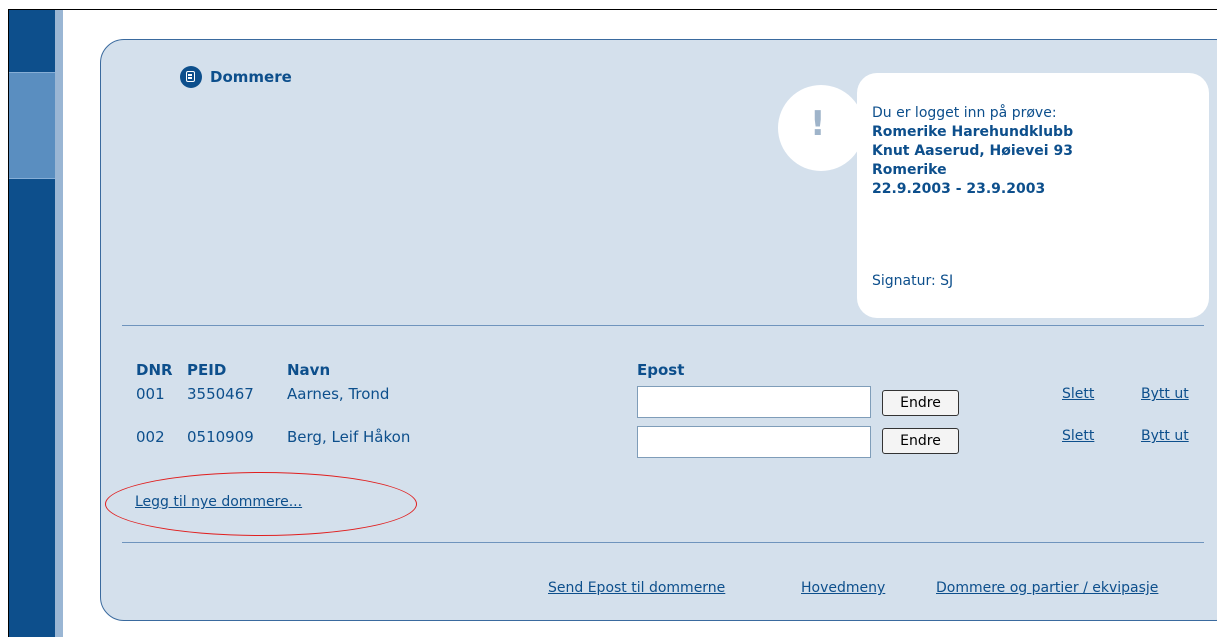 The width and height of the screenshot is (1217, 637). I want to click on frame-left-border, so click(8, 323).